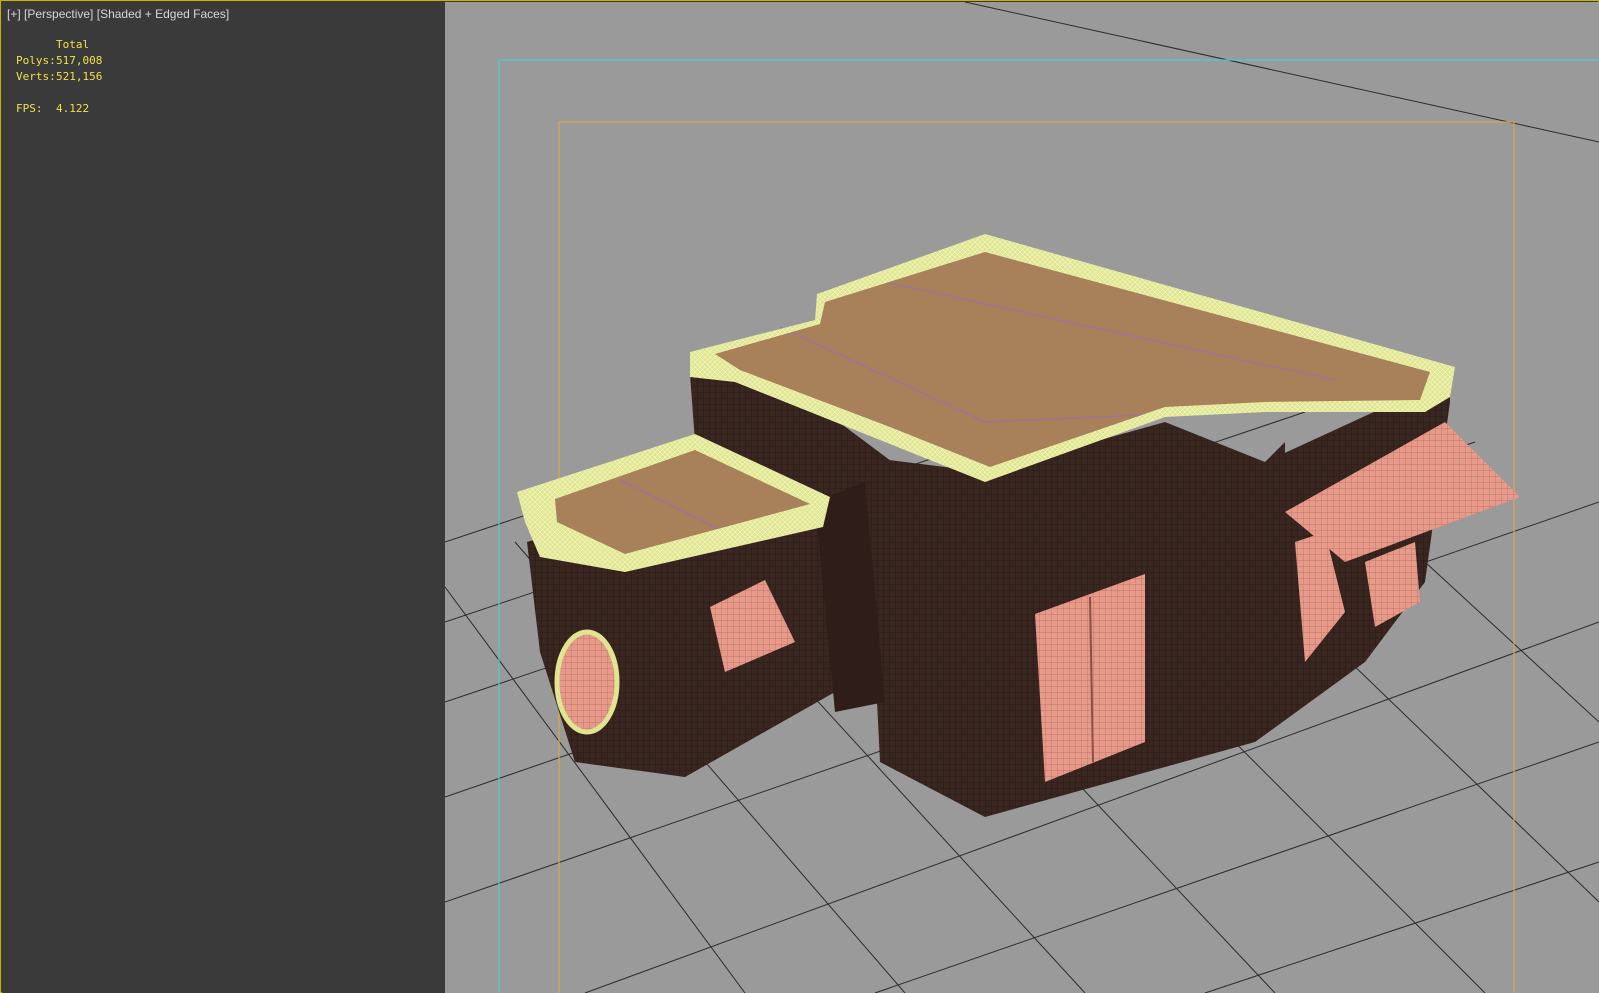 Image resolution: width=1599 pixels, height=993 pixels. I want to click on fps-label: FPS:, so click(29, 108).